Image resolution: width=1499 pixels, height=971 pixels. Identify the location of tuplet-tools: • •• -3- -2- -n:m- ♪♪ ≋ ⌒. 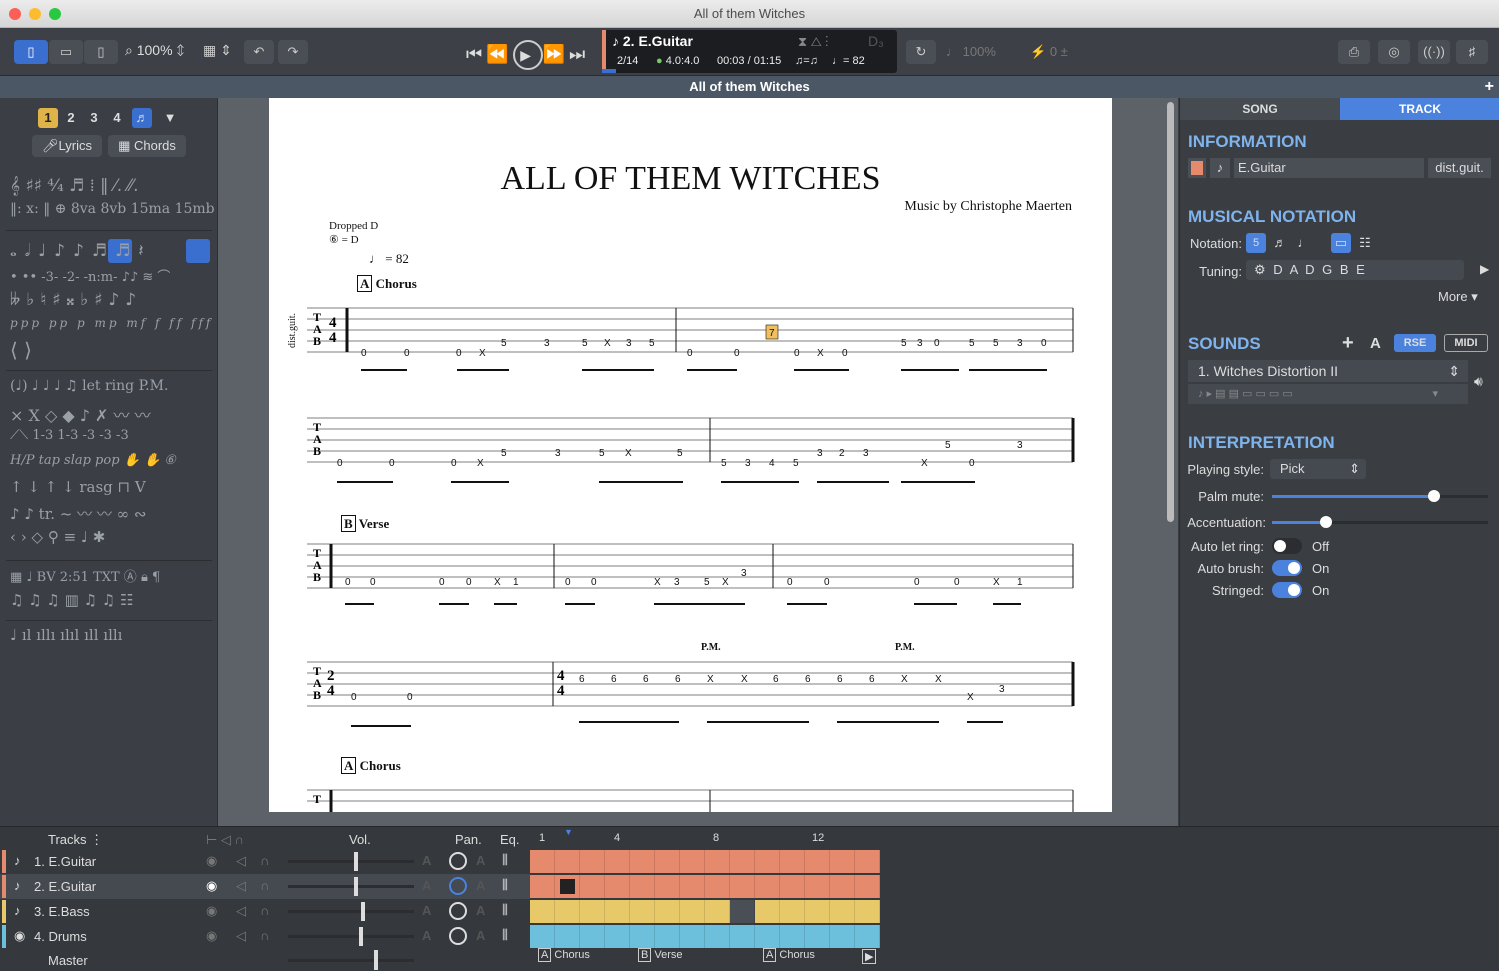
(90, 275).